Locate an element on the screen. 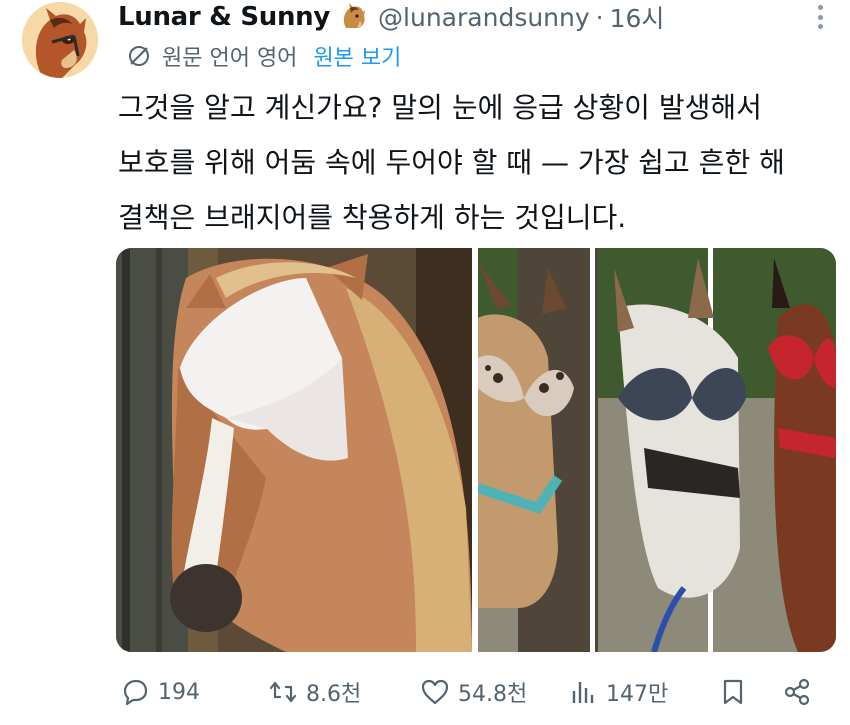 Image resolution: width=850 pixels, height=725 pixels. bookmark-button is located at coordinates (733, 692).